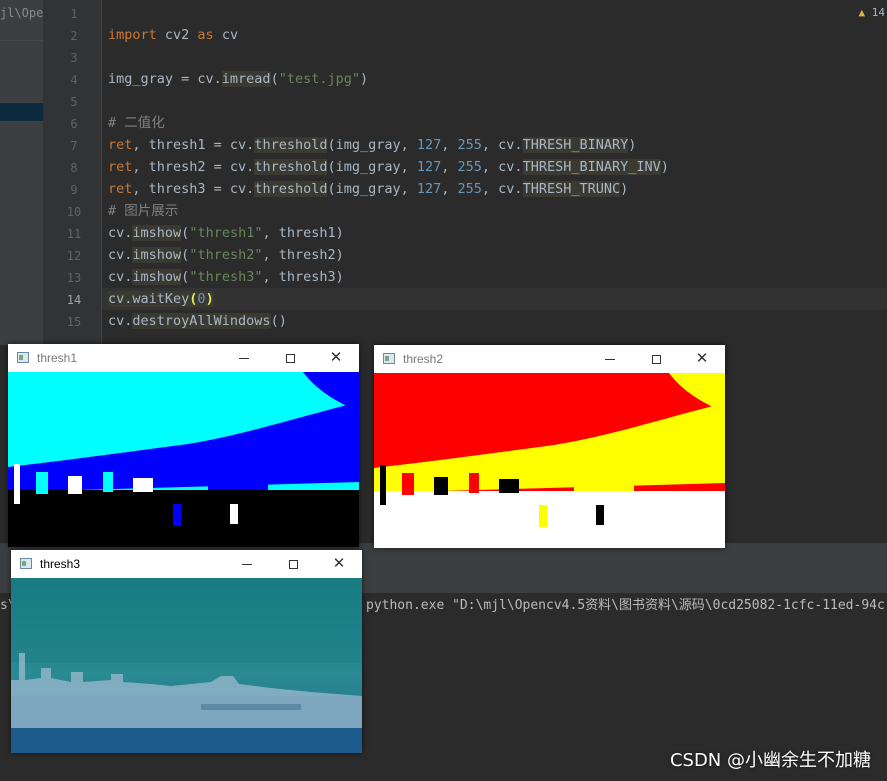  I want to click on window-title: thresh2, so click(423, 359).